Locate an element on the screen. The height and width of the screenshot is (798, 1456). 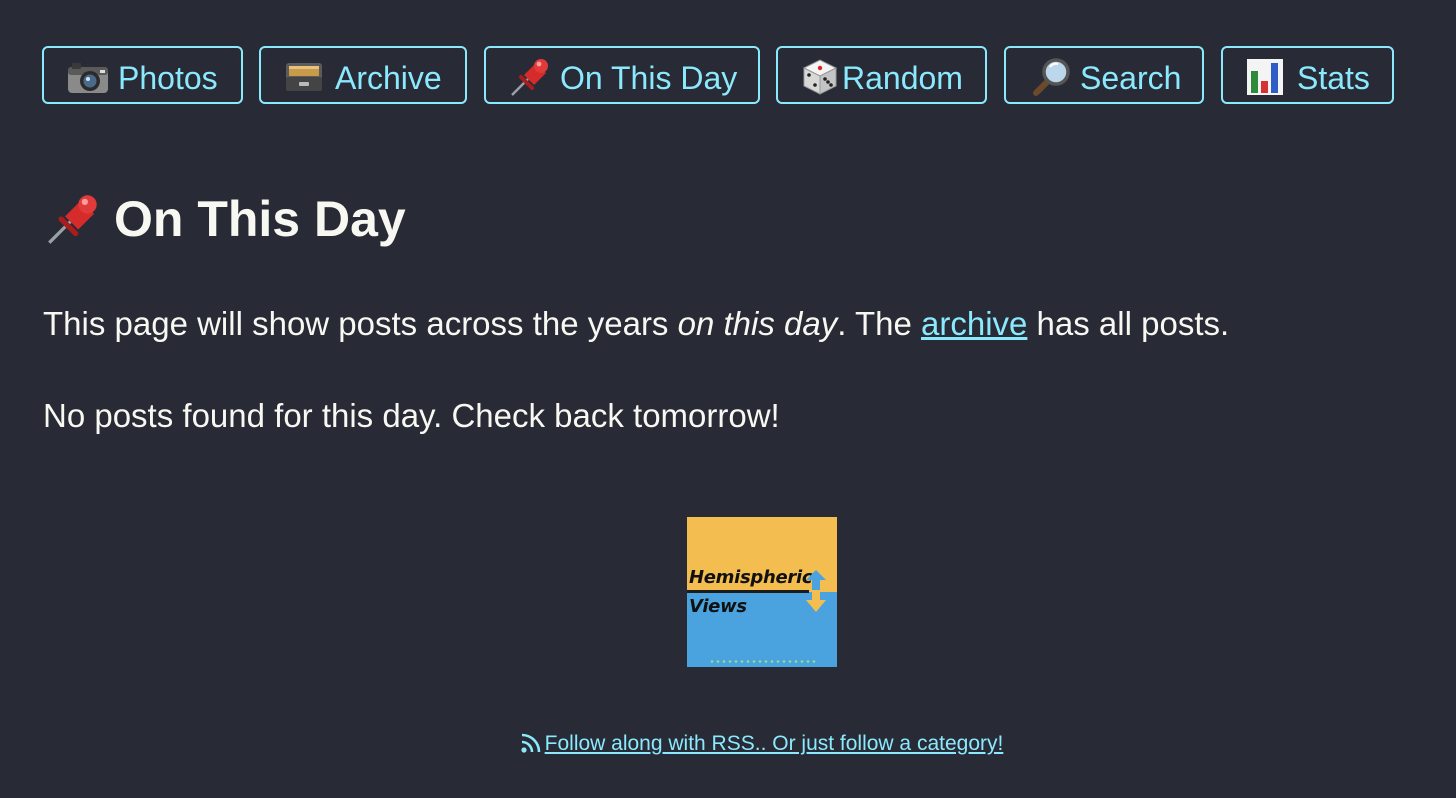
logo-text-line2: Views is located at coordinates (718, 606).